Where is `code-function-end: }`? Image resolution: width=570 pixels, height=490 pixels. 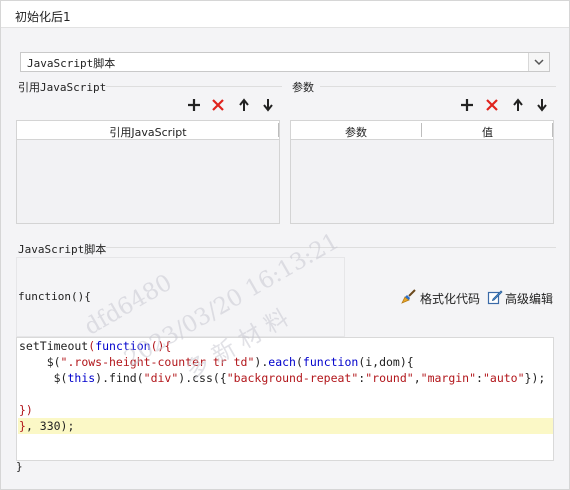 code-function-end: } is located at coordinates (19, 466).